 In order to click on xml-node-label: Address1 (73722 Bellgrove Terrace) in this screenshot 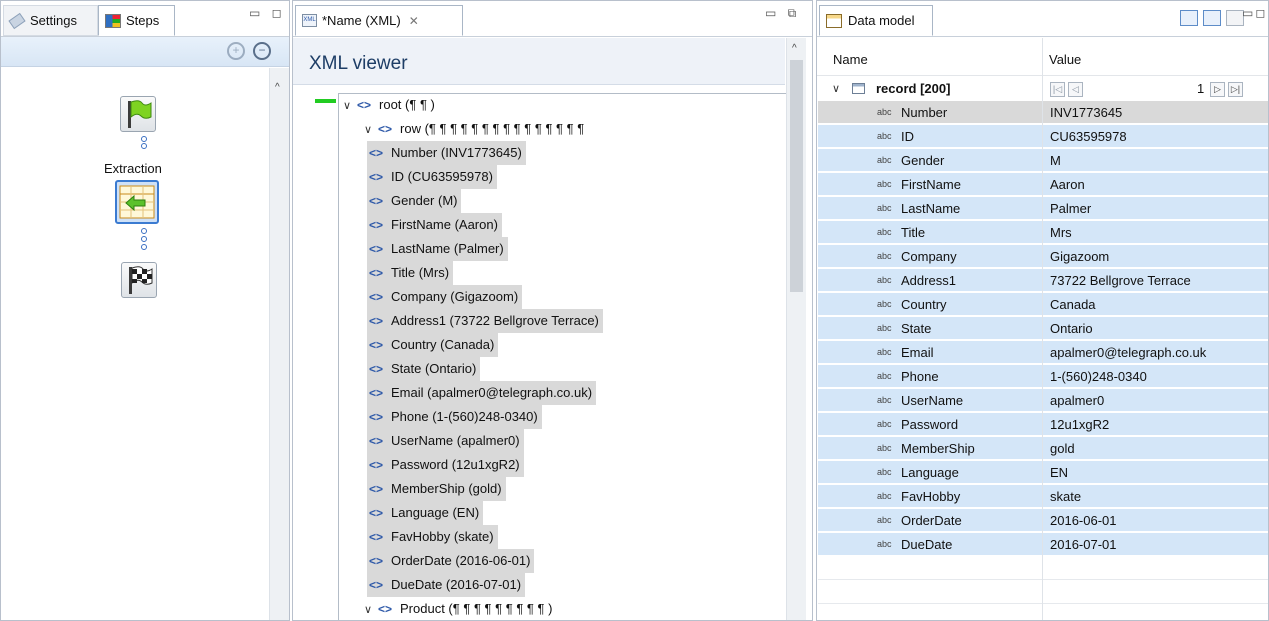, I will do `click(495, 320)`.